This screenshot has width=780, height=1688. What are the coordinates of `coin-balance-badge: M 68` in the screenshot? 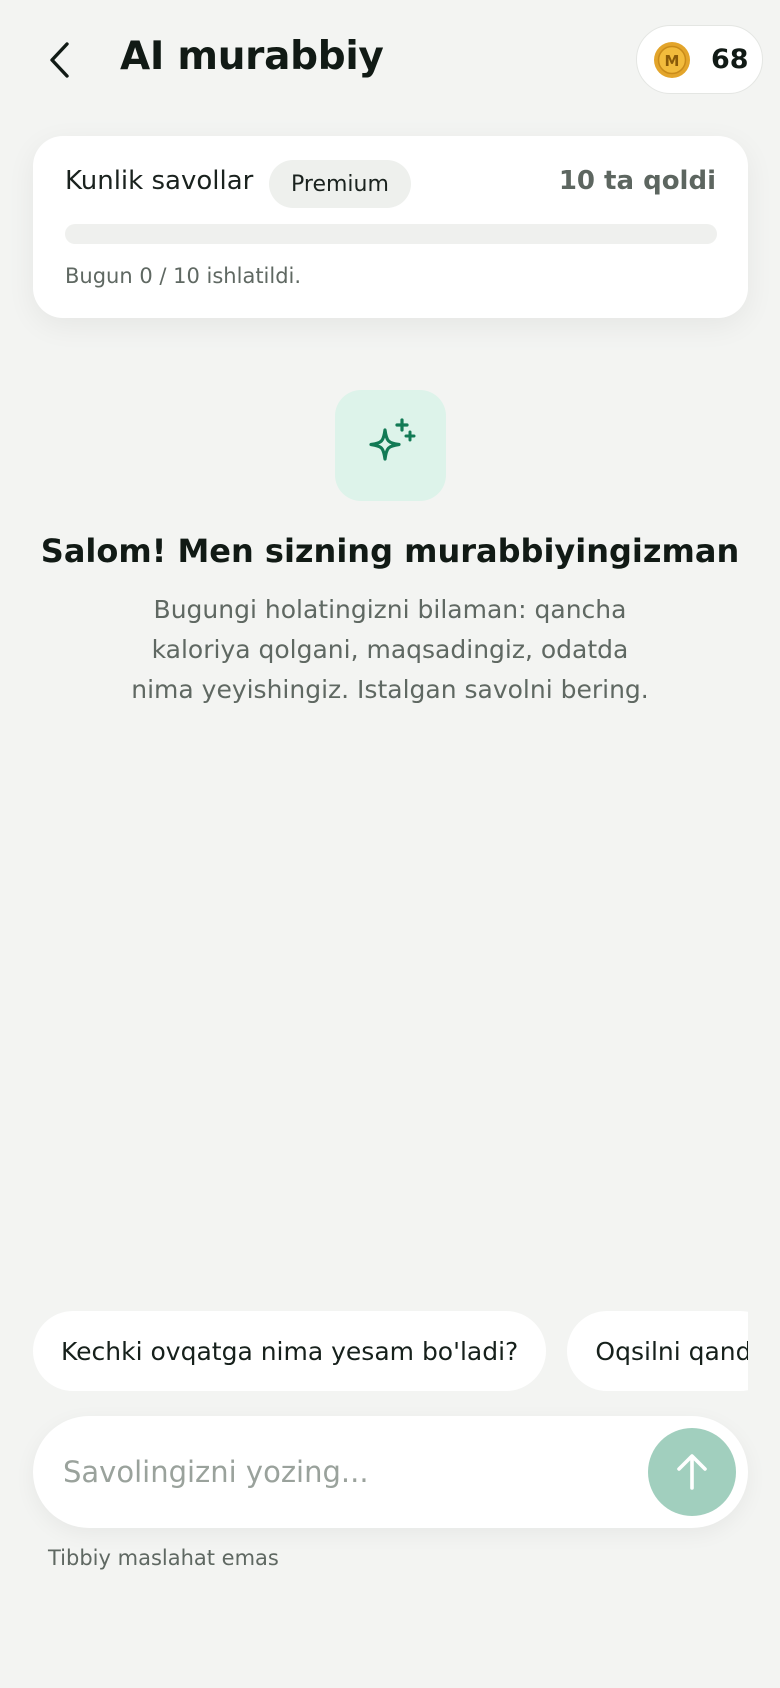 It's located at (699, 59).